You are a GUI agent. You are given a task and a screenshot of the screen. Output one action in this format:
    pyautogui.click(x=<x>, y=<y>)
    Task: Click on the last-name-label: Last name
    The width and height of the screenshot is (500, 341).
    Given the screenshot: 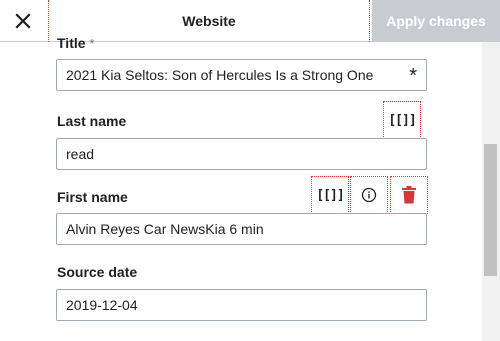 What is the action you would take?
    pyautogui.click(x=92, y=121)
    